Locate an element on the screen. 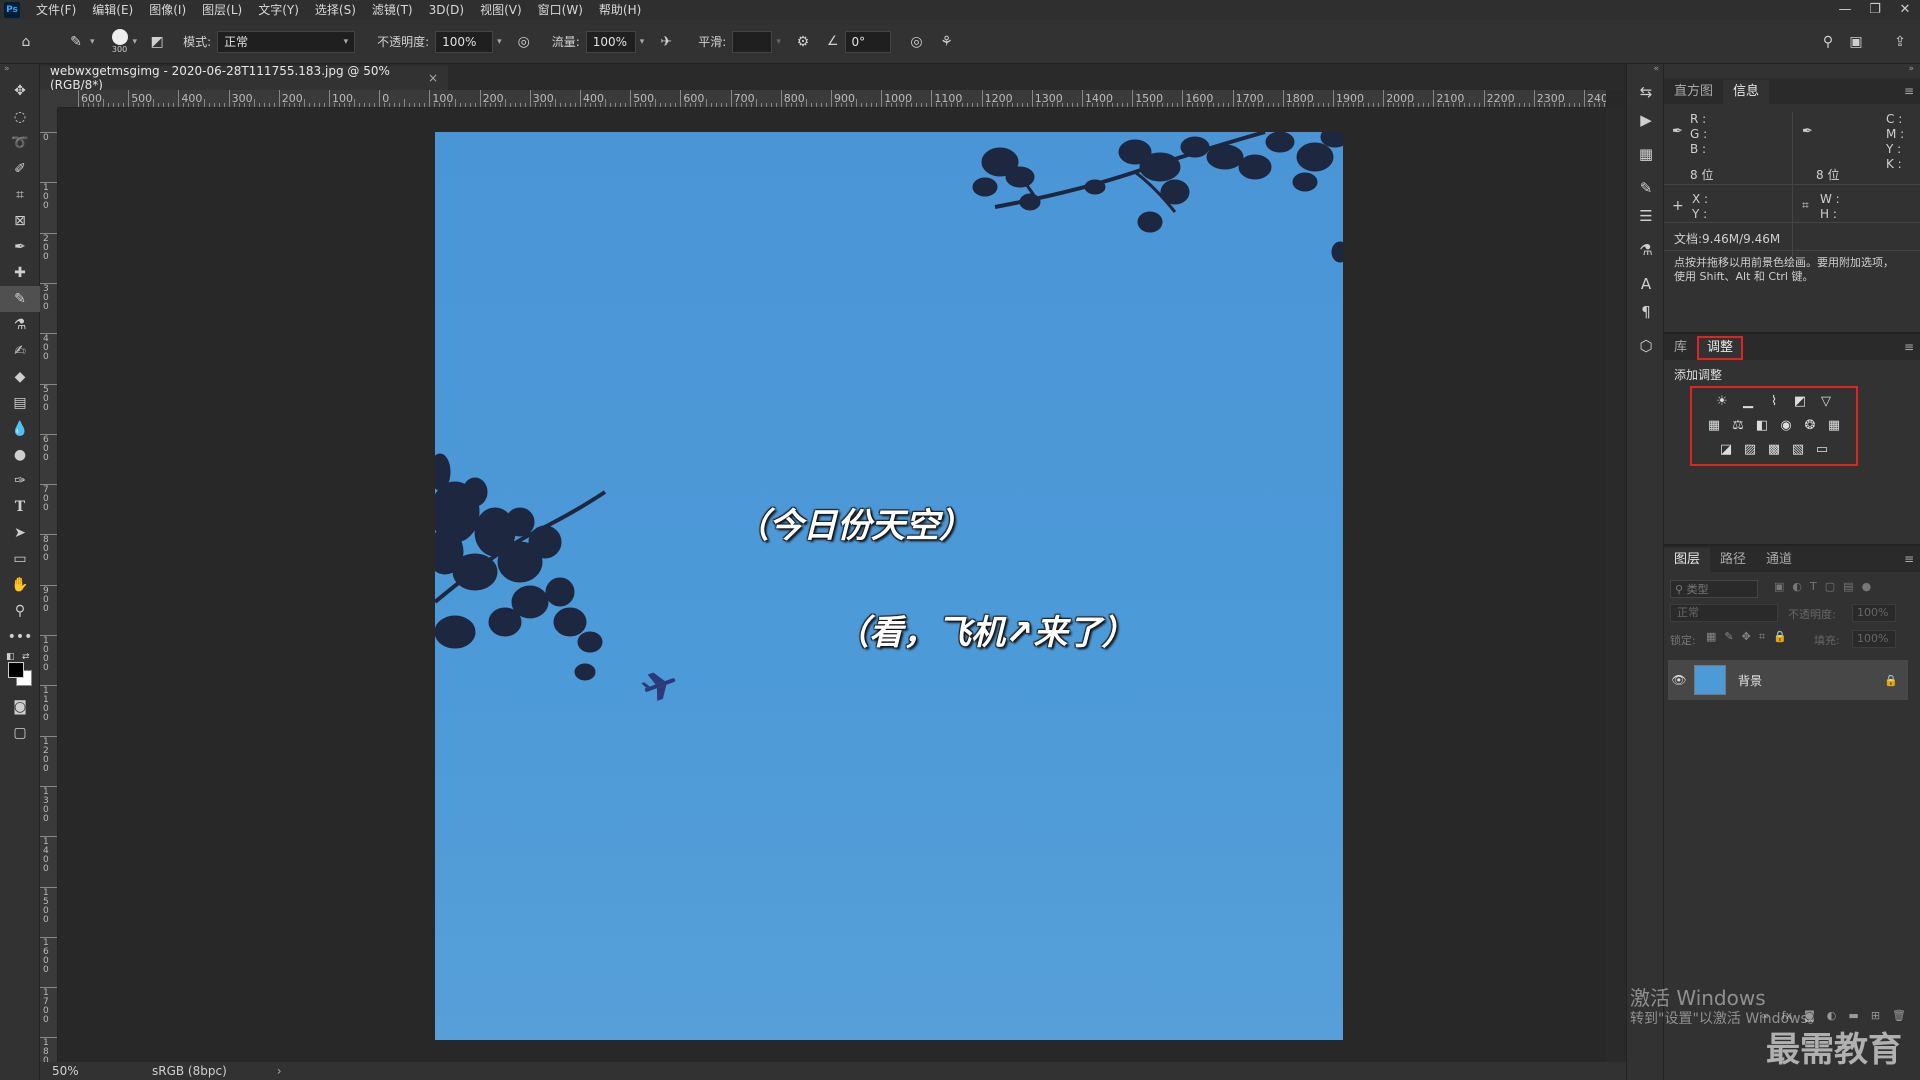 This screenshot has height=1080, width=1920. curves-icon: ⌇ is located at coordinates (1774, 401).